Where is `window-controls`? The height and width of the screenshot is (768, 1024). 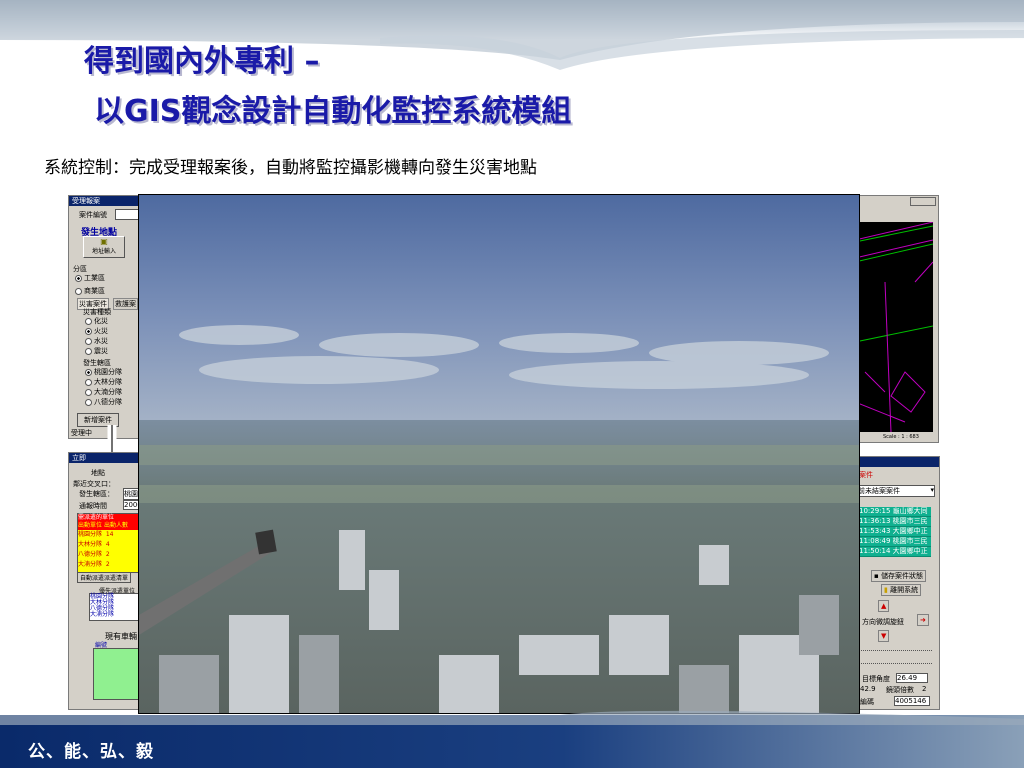
window-controls is located at coordinates (923, 201).